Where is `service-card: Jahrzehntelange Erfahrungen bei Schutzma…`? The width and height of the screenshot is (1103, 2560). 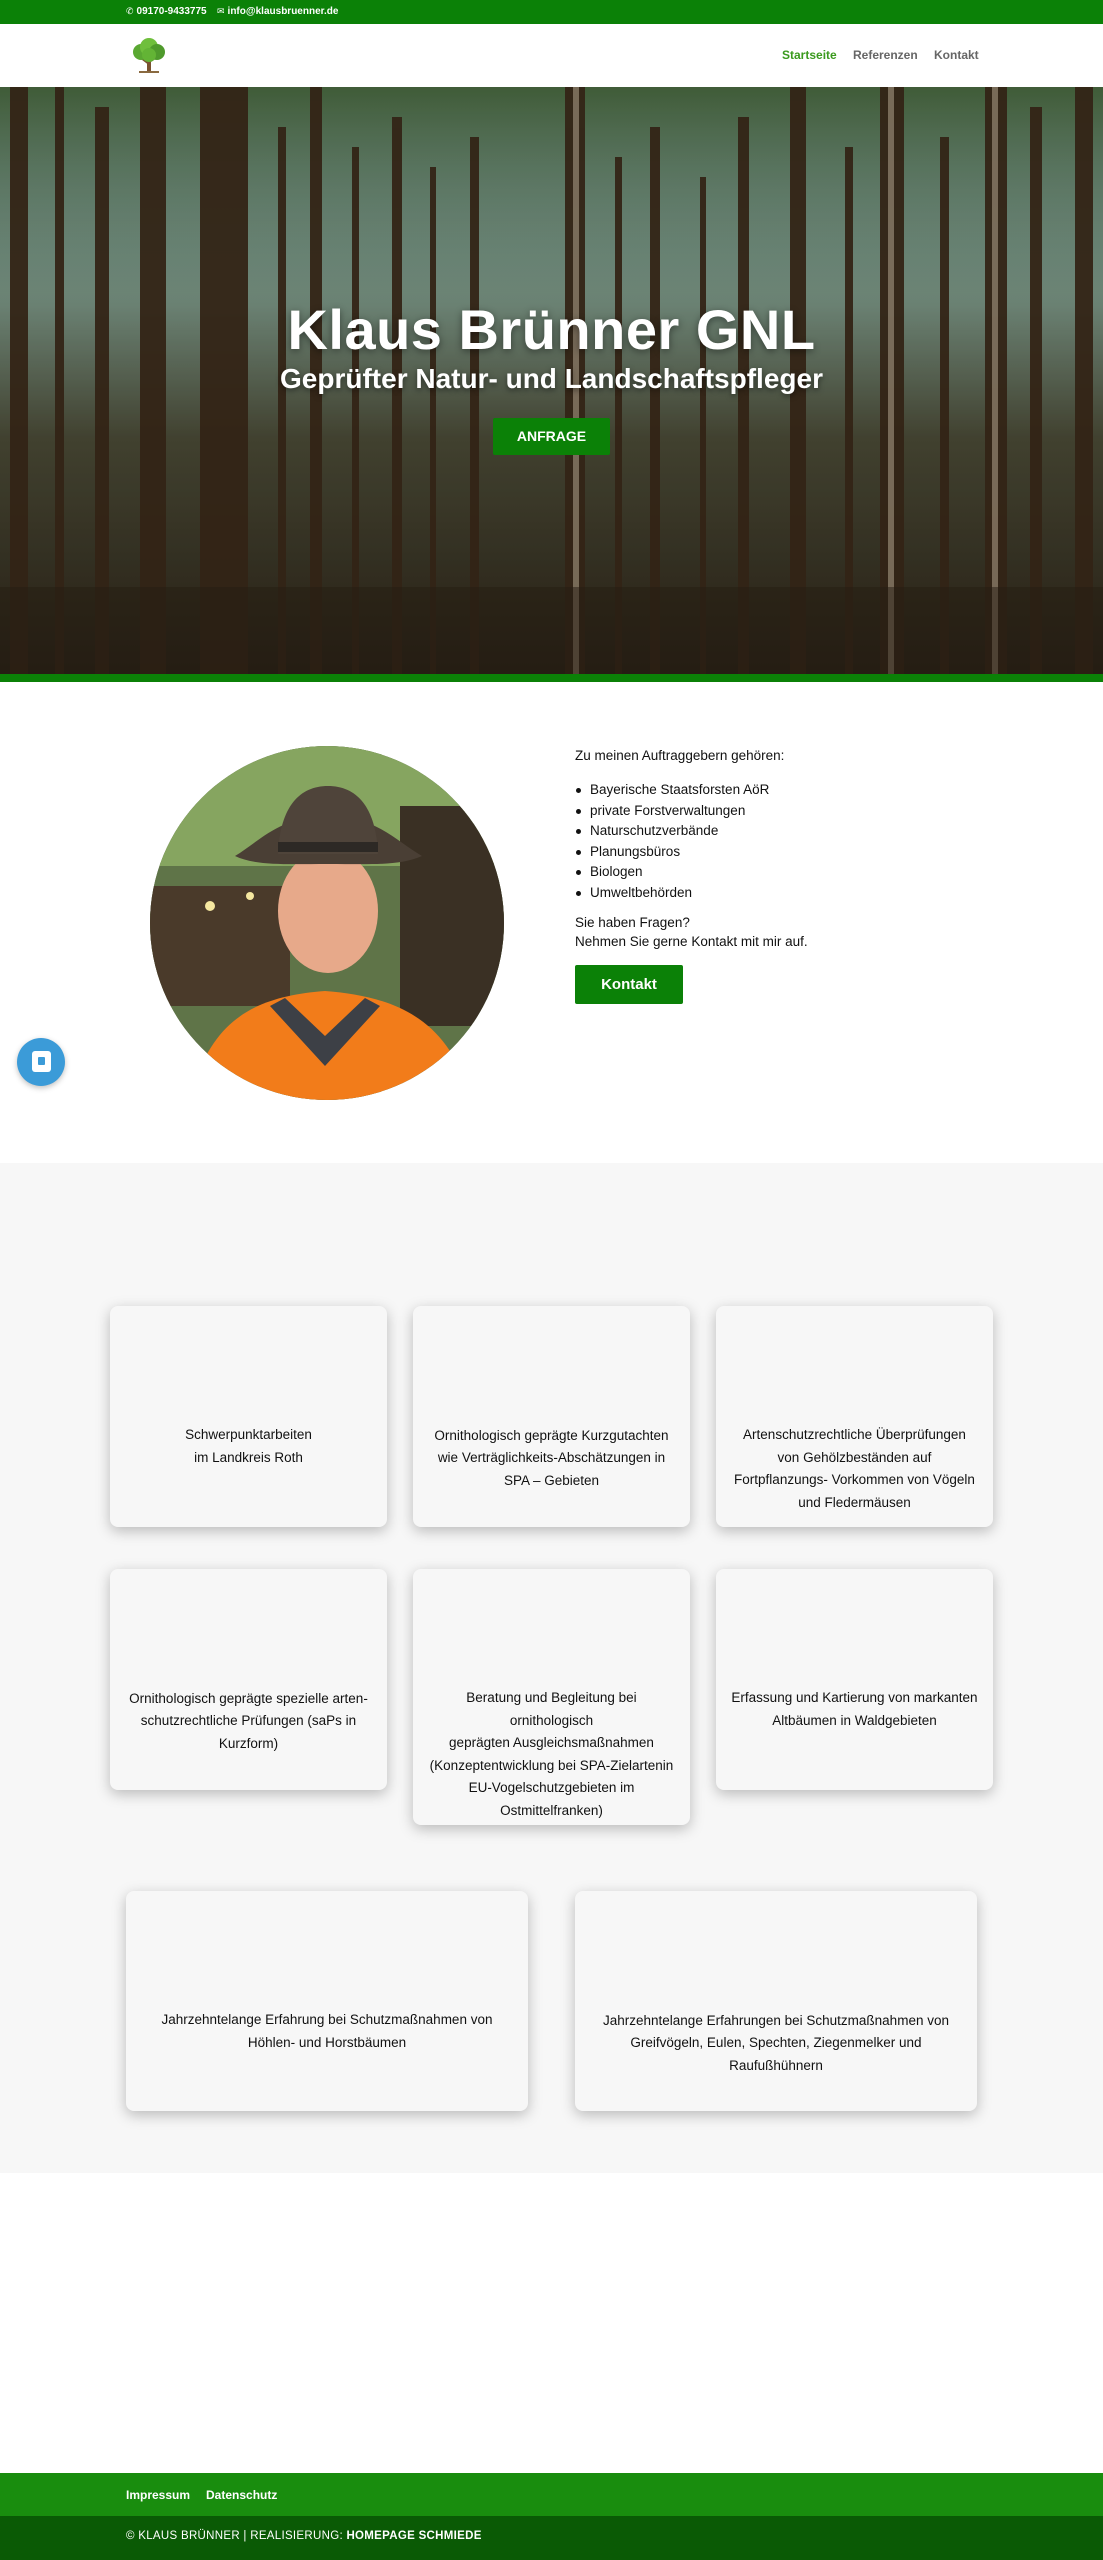
service-card: Jahrzehntelange Erfahrungen bei Schutzma… is located at coordinates (776, 2001).